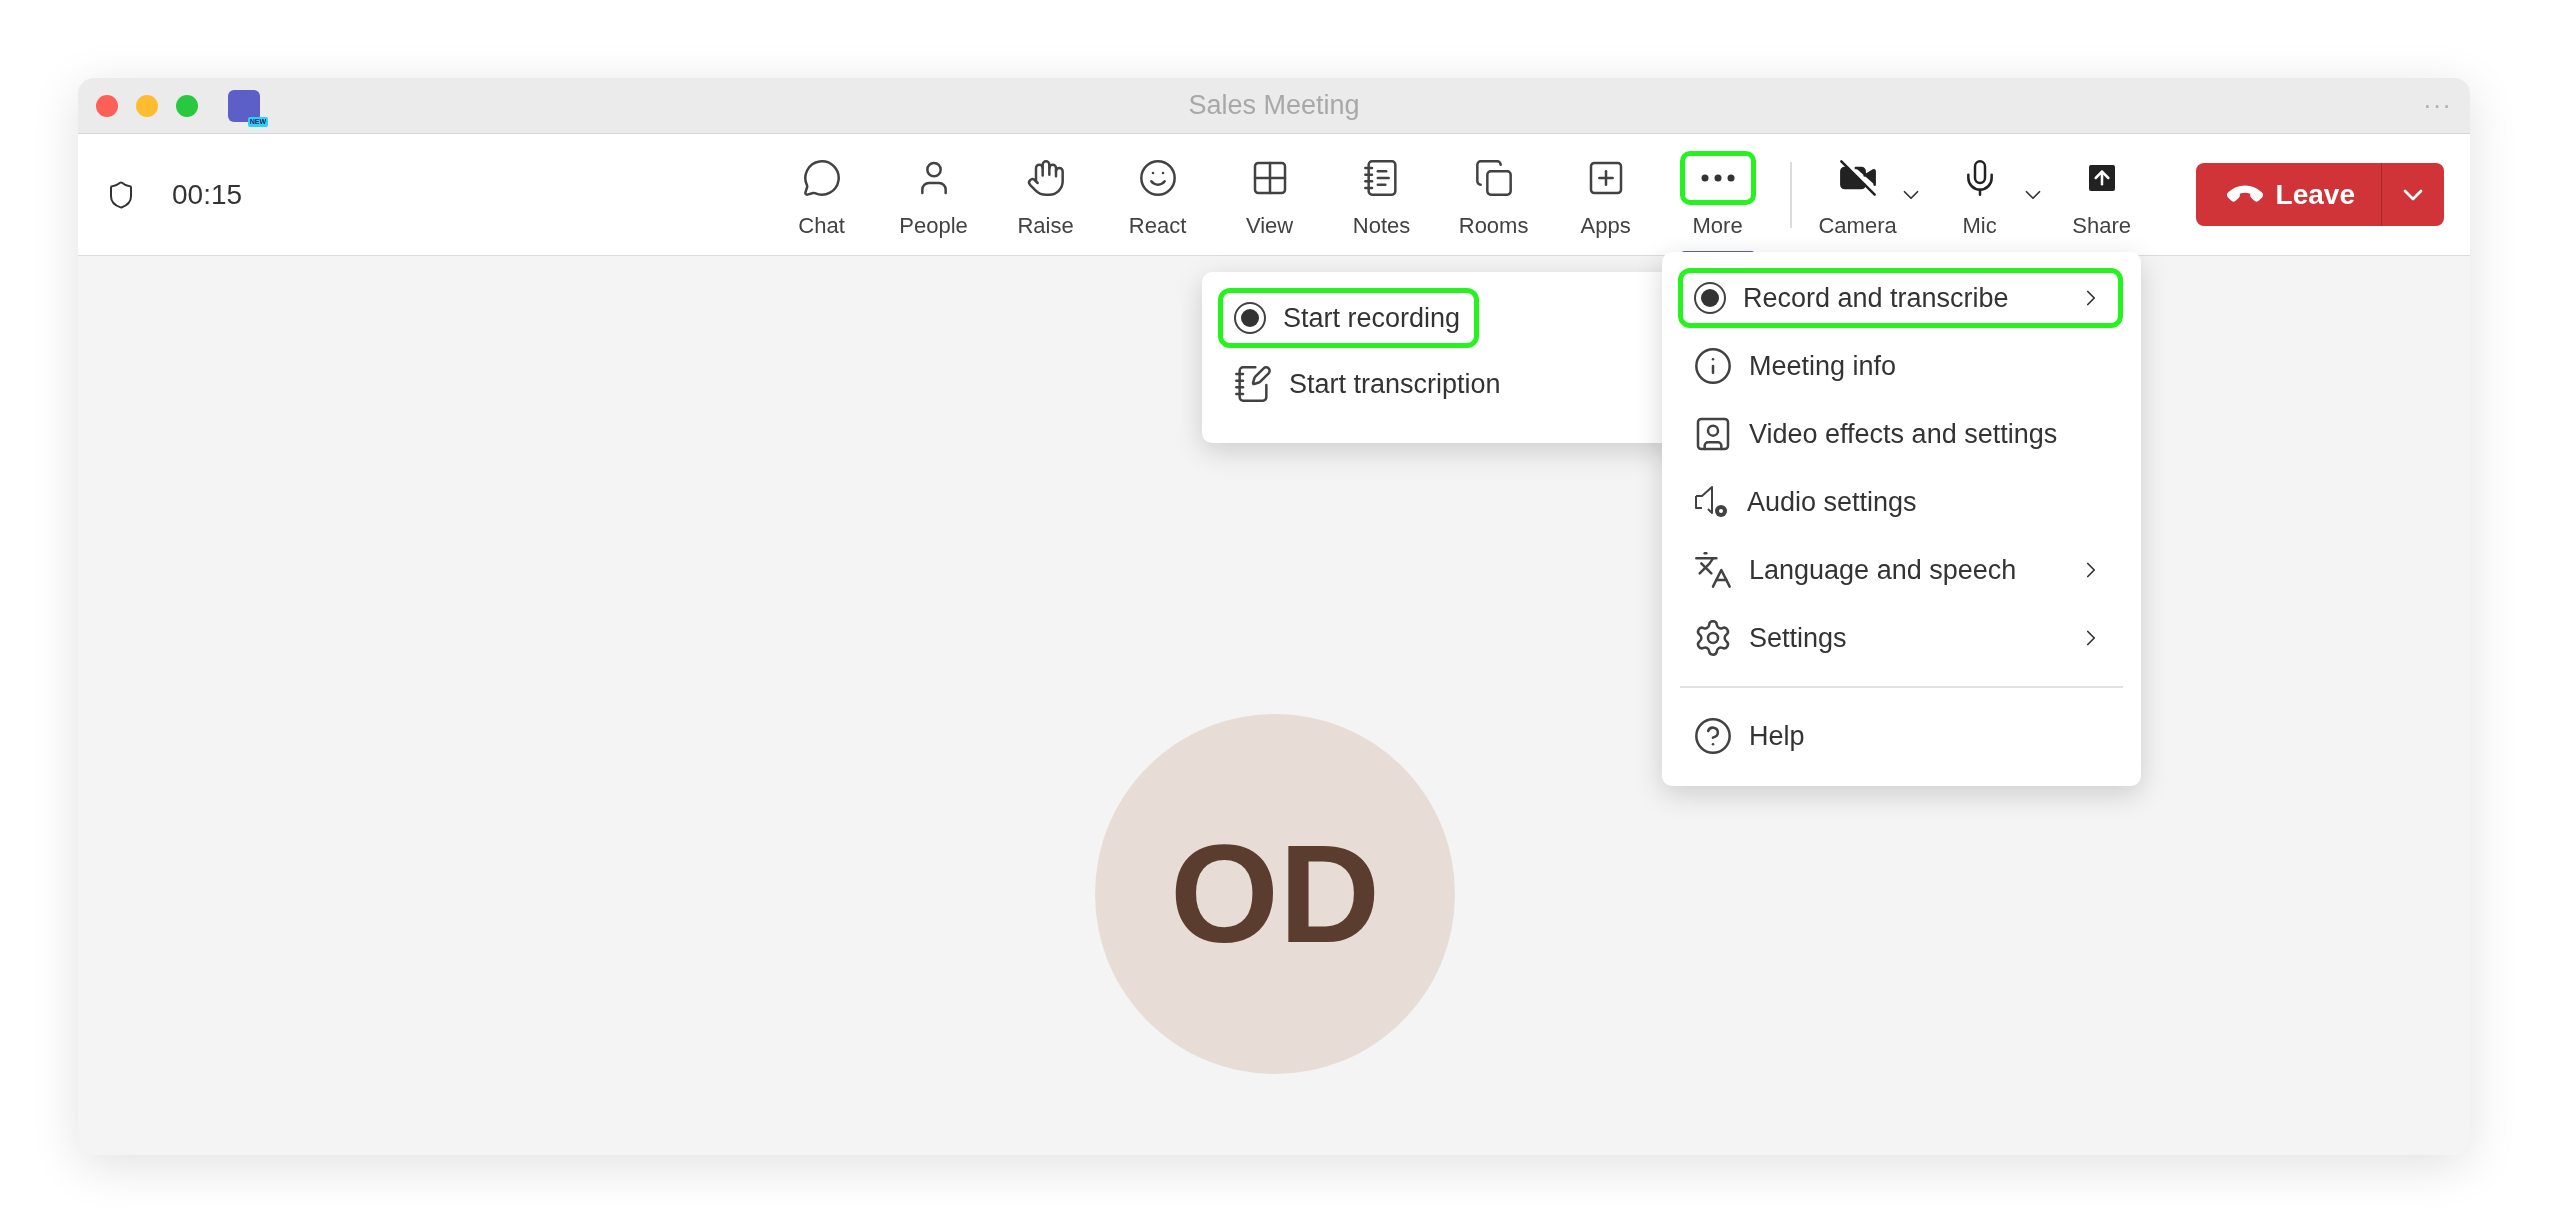 The height and width of the screenshot is (1232, 2550). Describe the element at coordinates (933, 194) in the screenshot. I see `toolbar-button: People` at that location.